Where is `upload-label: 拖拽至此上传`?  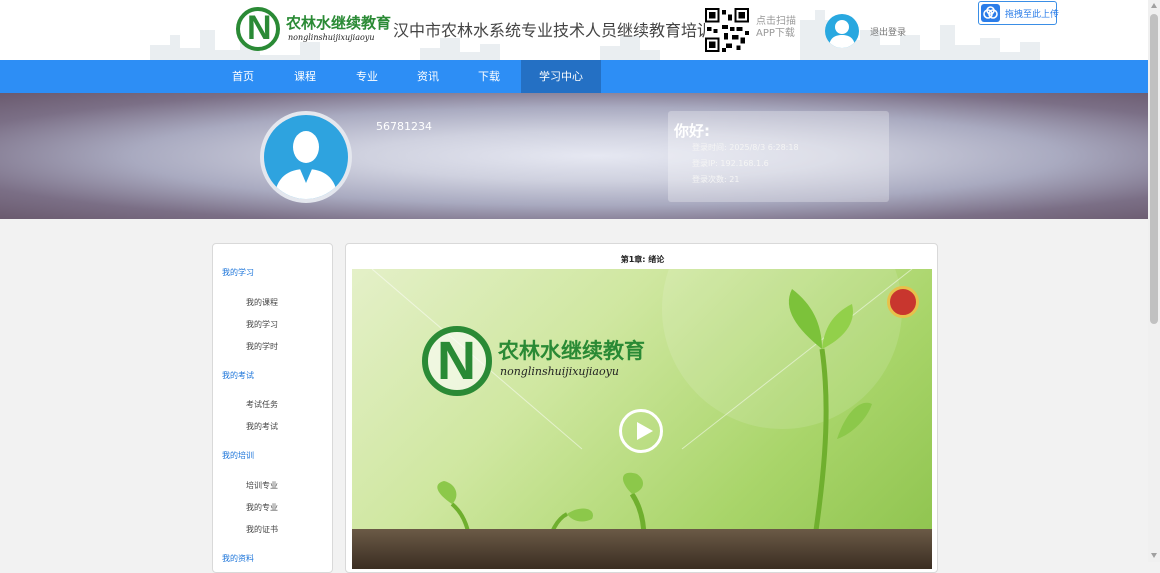 upload-label: 拖拽至此上传 is located at coordinates (1032, 15).